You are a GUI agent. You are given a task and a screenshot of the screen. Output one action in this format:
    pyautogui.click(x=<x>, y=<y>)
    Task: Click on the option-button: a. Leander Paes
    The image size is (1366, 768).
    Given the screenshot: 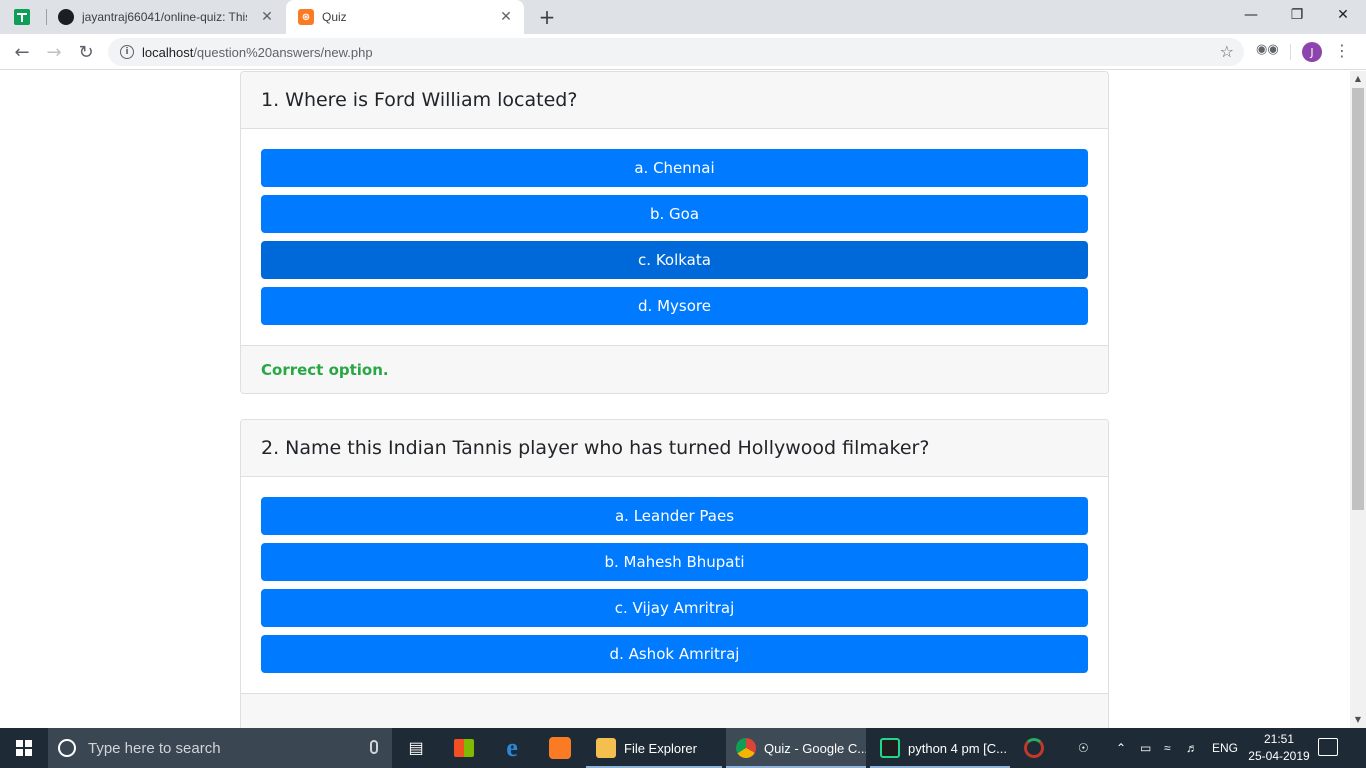 What is the action you would take?
    pyautogui.click(x=674, y=516)
    